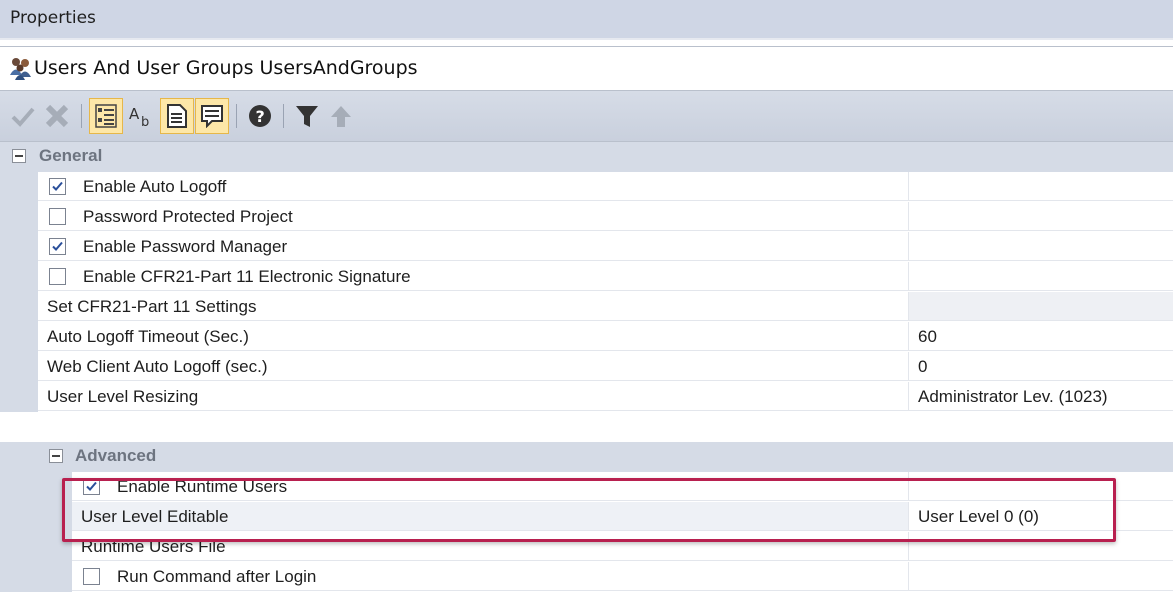  I want to click on user-group-icon, so click(20, 69).